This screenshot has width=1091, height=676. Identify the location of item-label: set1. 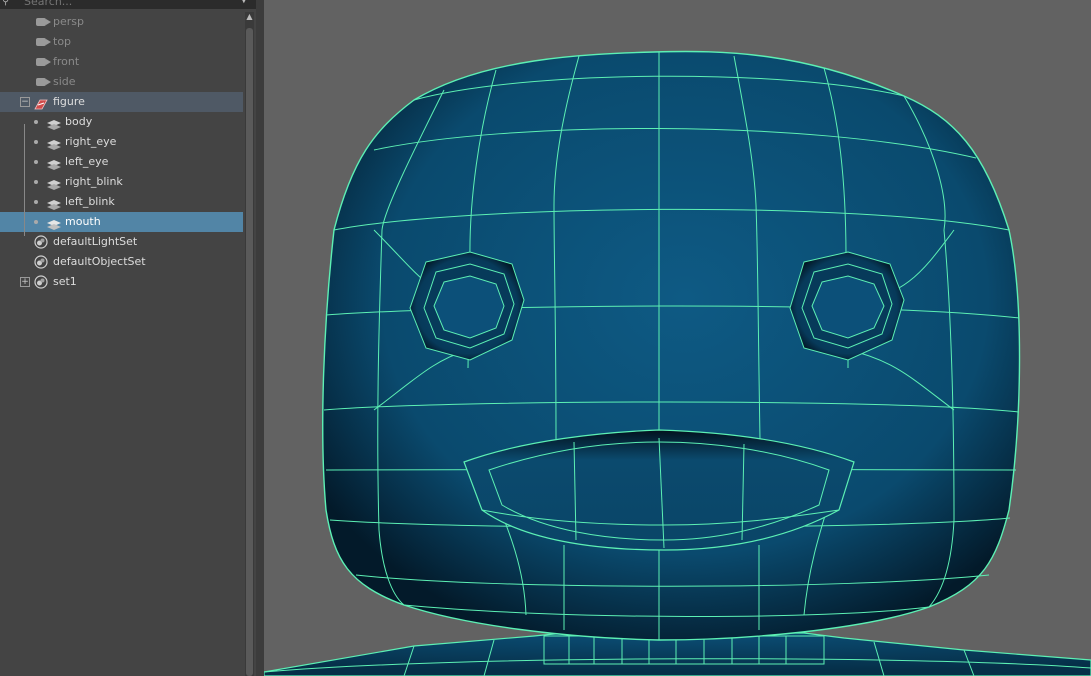
(65, 281).